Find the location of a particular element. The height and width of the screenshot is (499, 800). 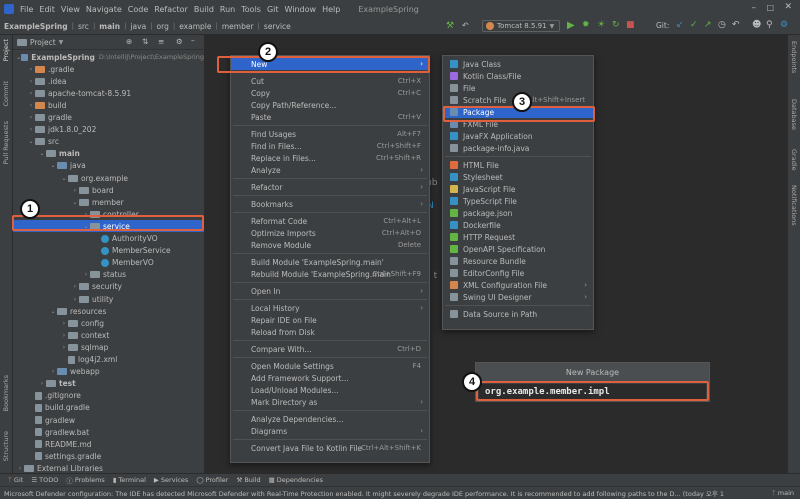

menu-item: EditorConfig File is located at coordinates (518, 273).